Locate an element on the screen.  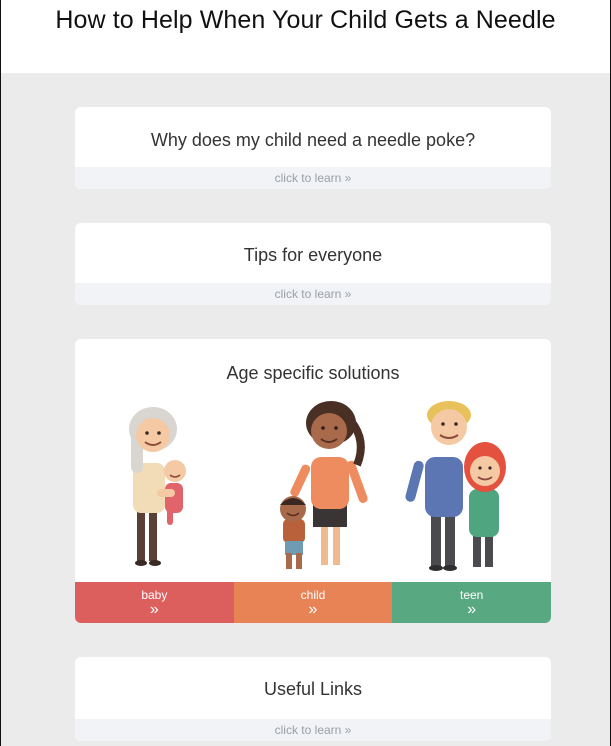
useful-links-title: Useful Links is located at coordinates (313, 689).